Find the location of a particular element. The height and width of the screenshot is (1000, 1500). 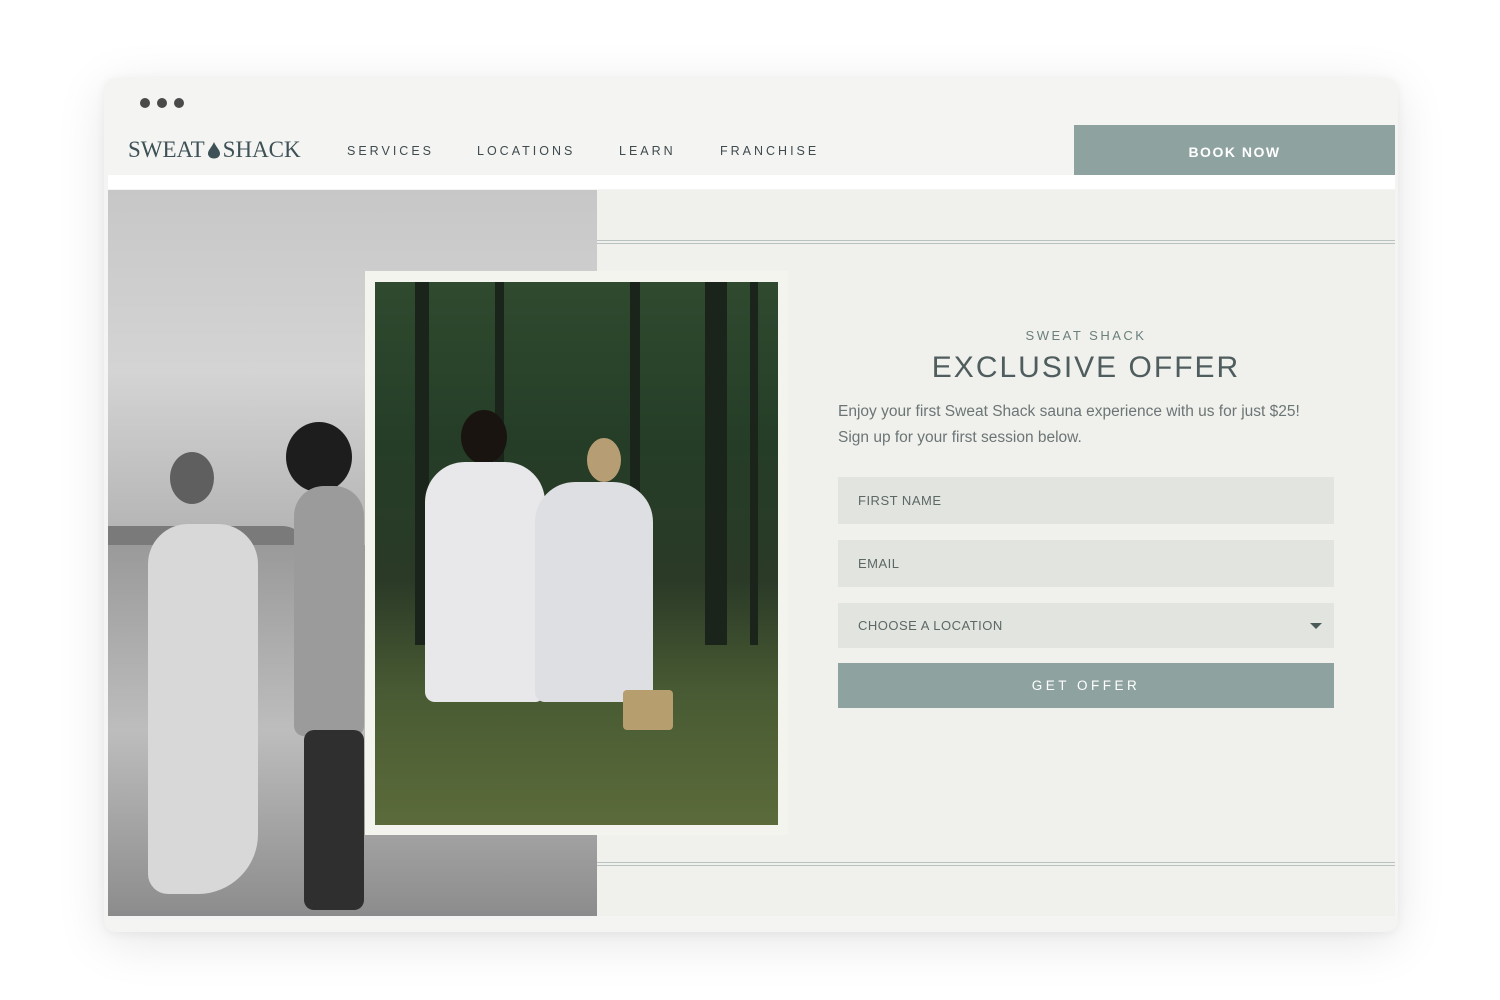

logo-text-right: SHACK is located at coordinates (261, 149).